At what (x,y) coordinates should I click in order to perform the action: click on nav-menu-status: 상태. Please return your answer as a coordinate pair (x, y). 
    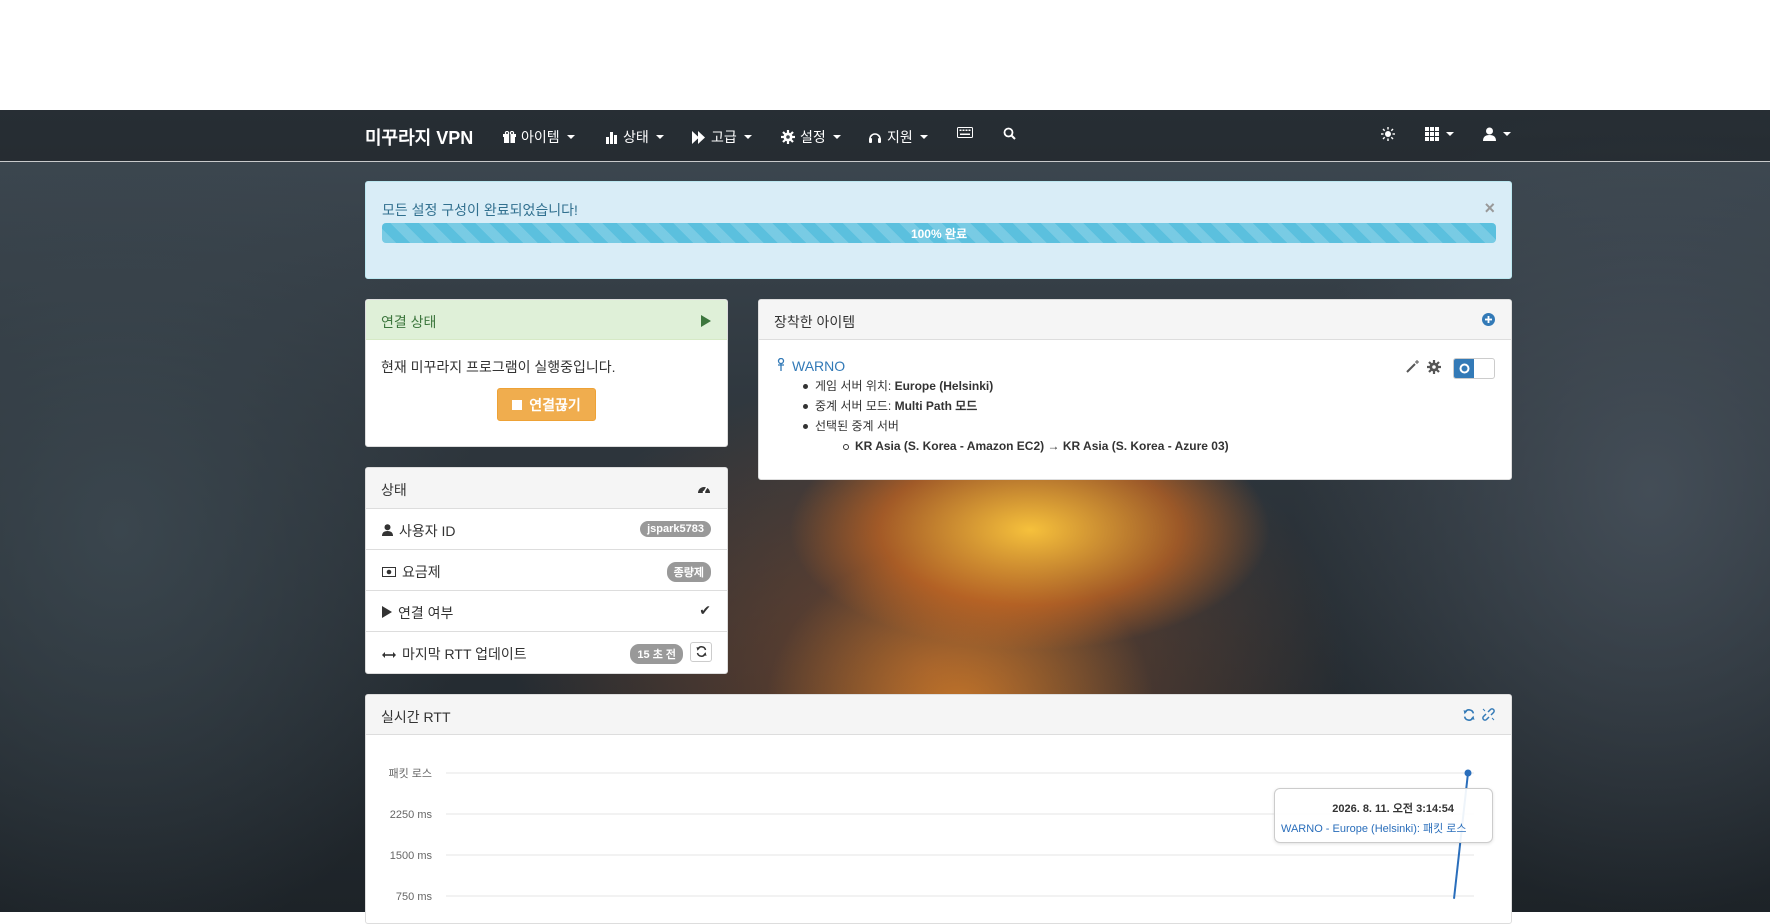
    Looking at the image, I should click on (634, 137).